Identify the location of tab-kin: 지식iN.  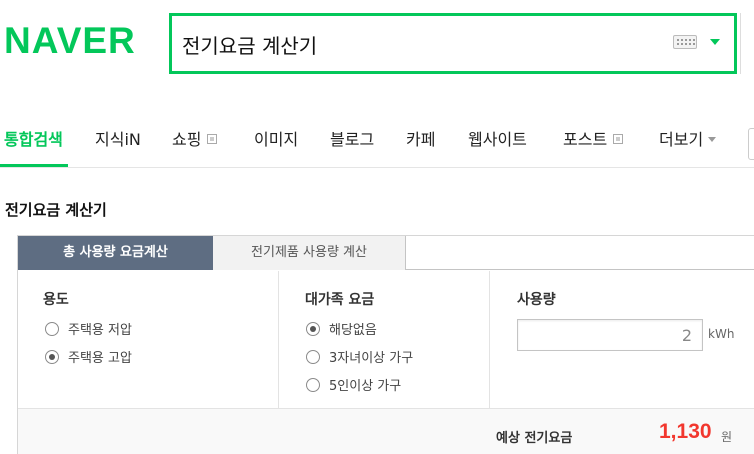
(118, 138).